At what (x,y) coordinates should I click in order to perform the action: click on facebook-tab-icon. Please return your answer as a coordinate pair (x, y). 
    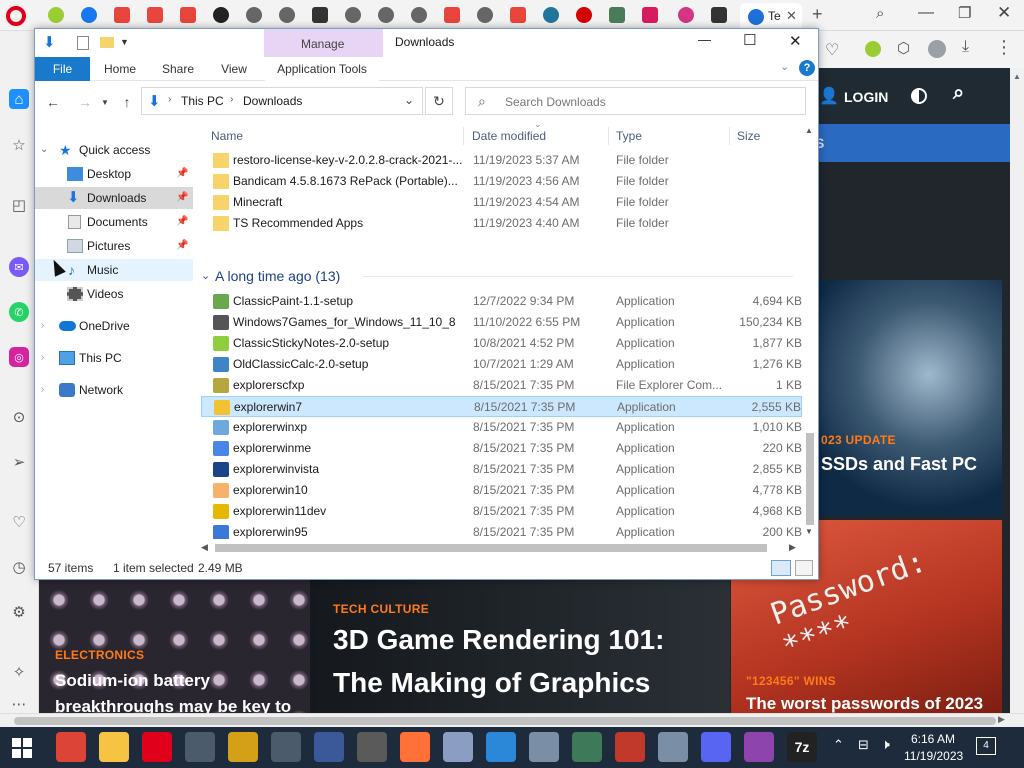
    Looking at the image, I should click on (89, 15).